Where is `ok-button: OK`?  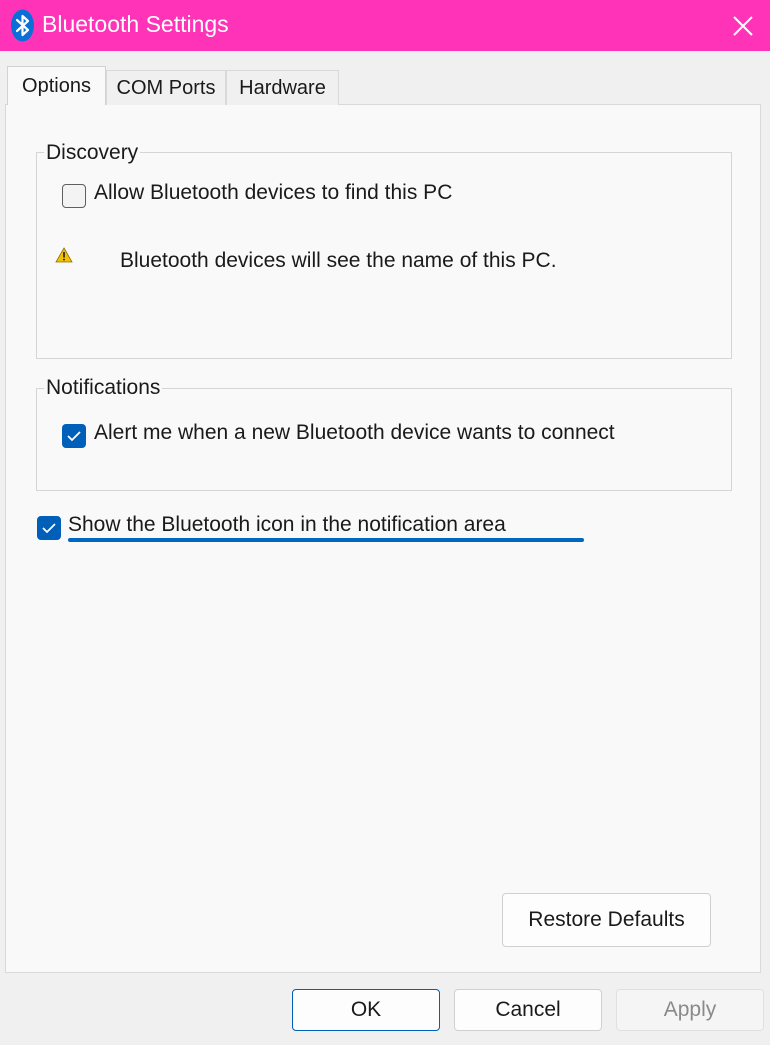 ok-button: OK is located at coordinates (366, 1010).